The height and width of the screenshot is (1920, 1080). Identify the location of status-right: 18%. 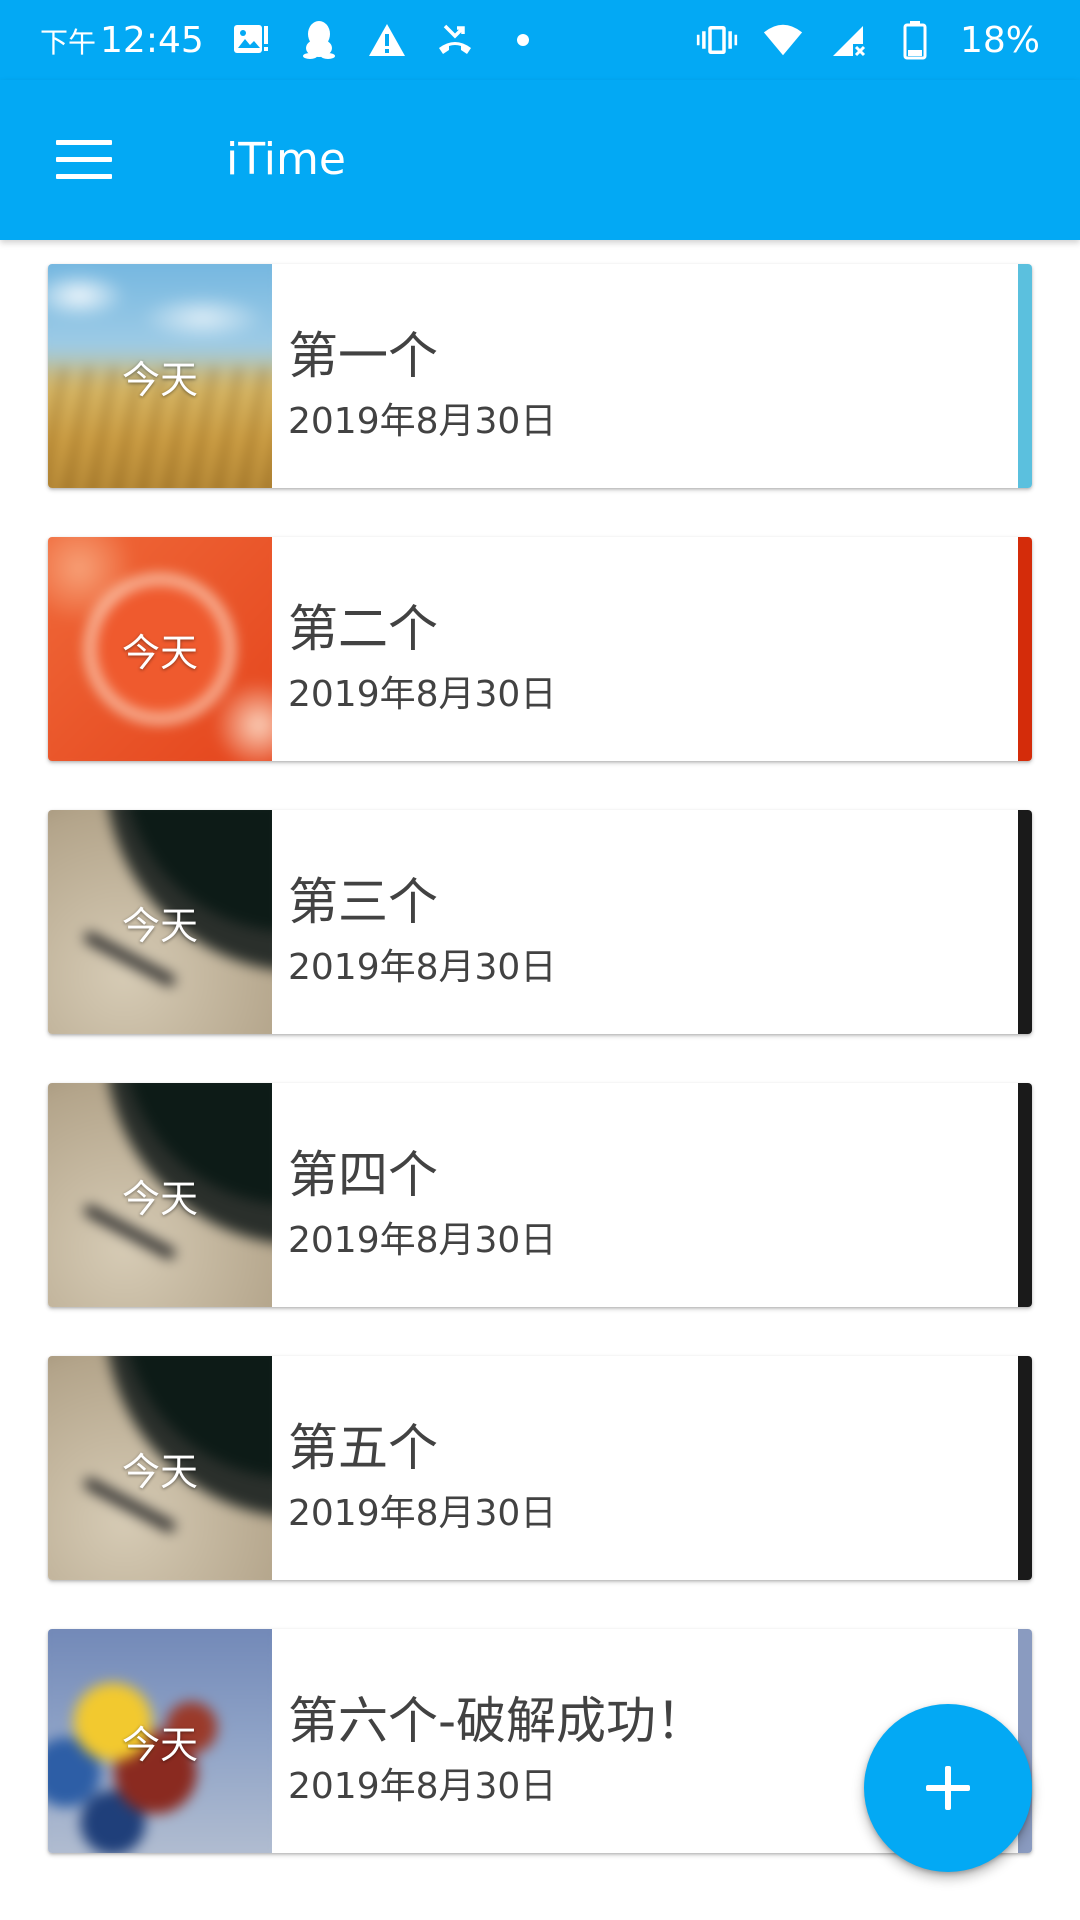
(868, 40).